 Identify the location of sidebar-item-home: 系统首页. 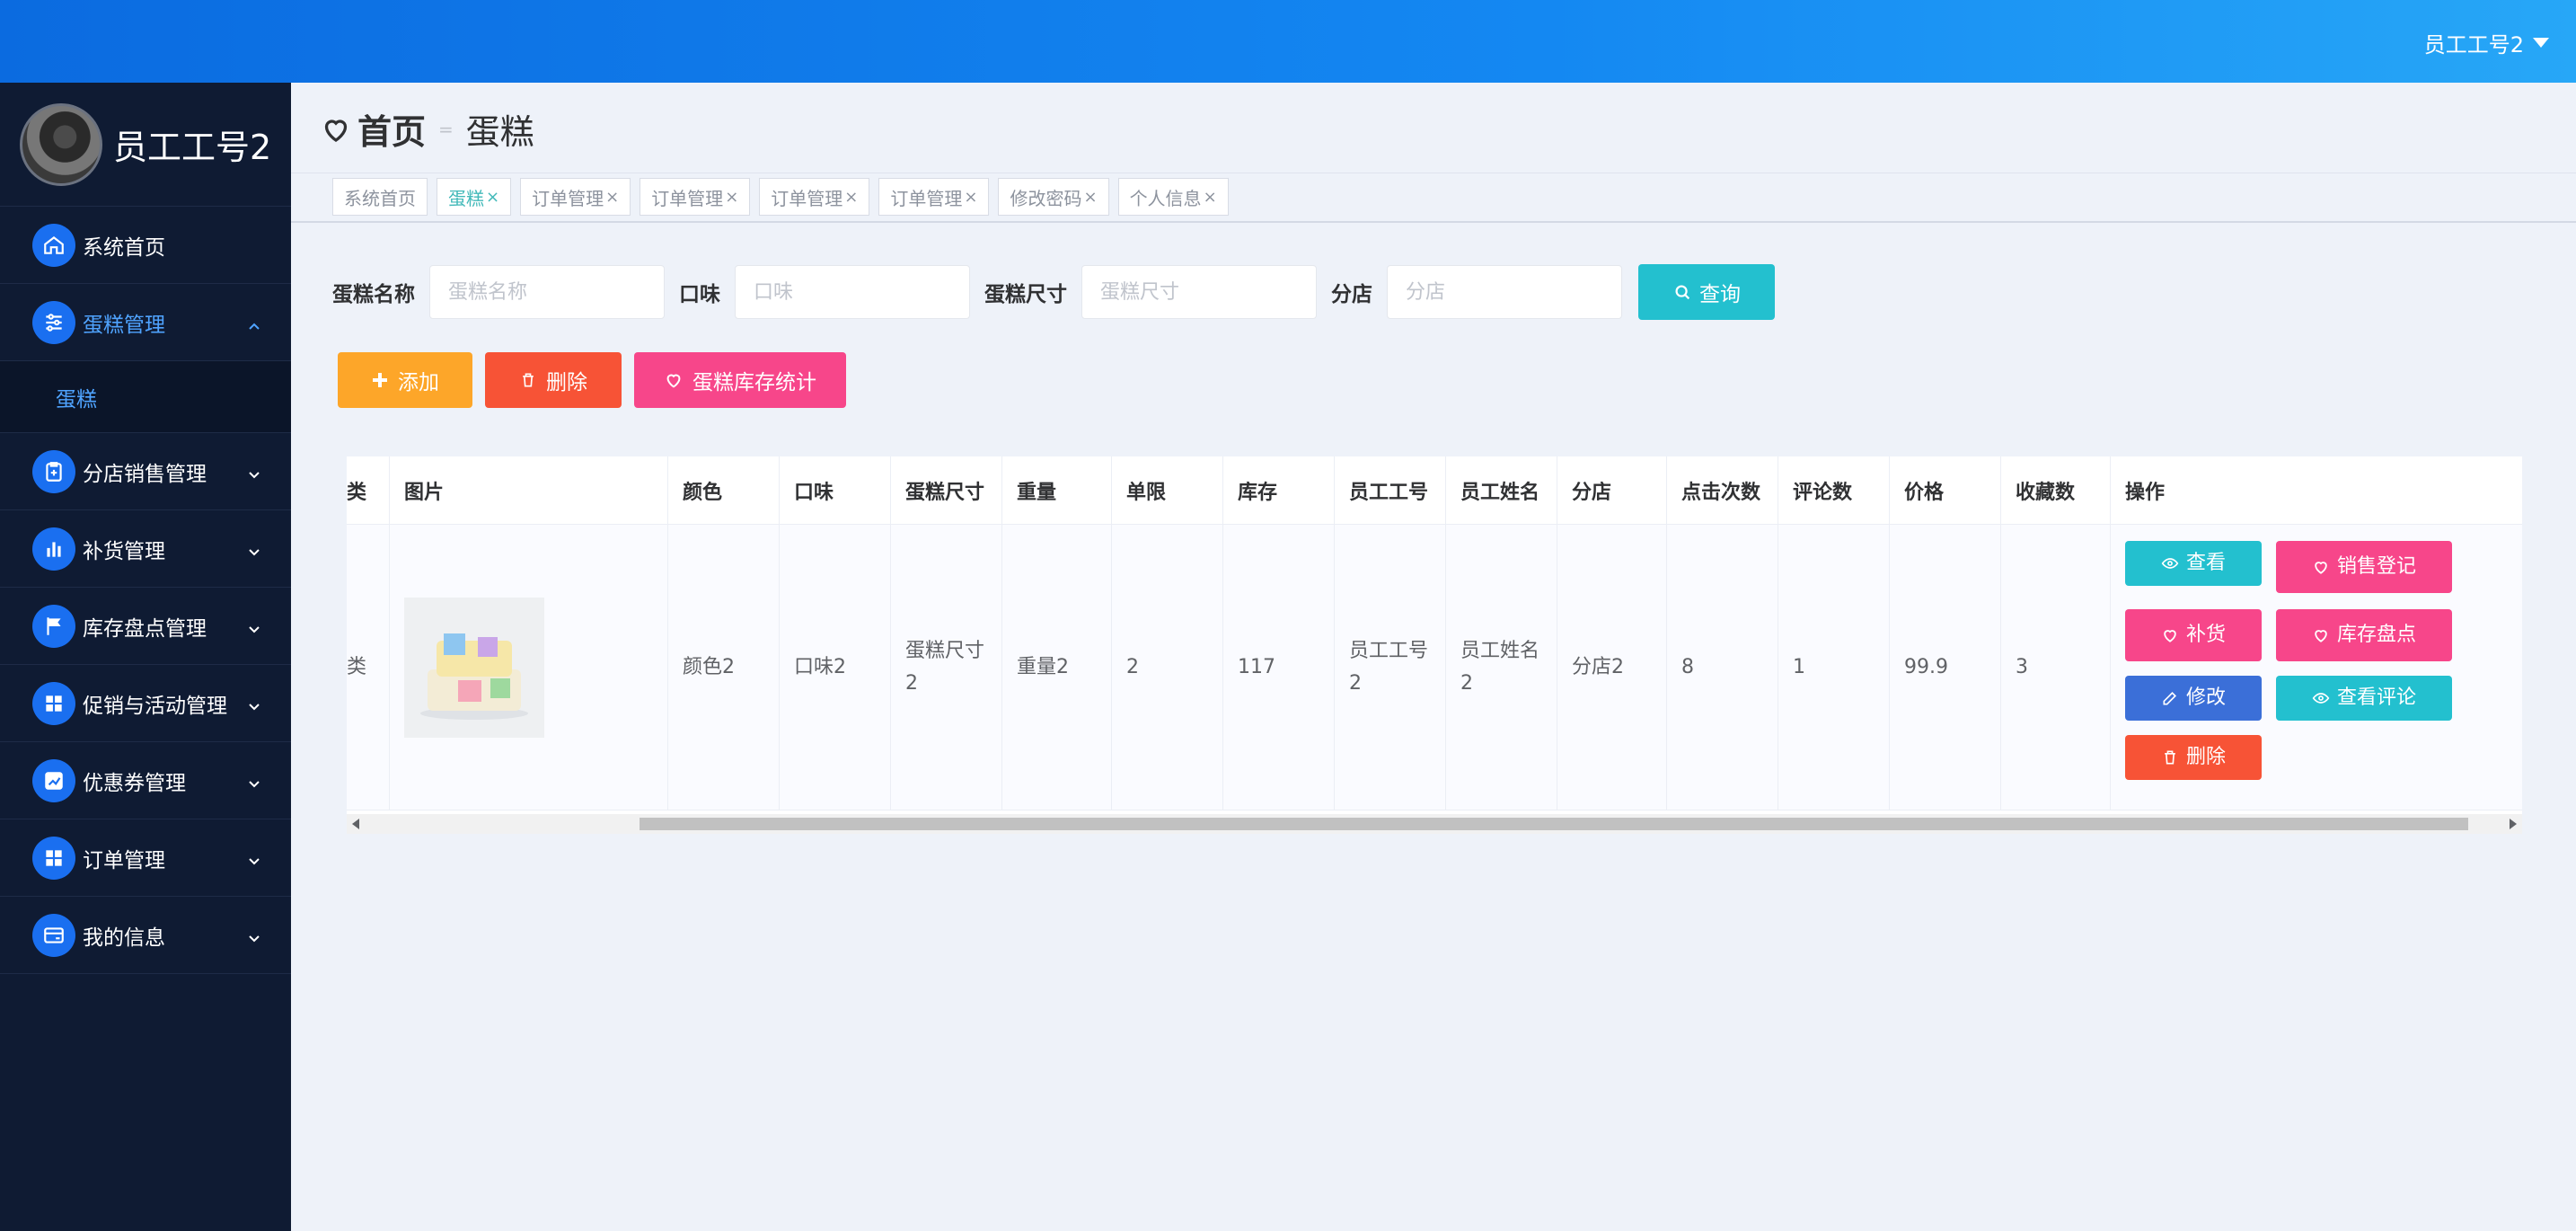
(145, 245).